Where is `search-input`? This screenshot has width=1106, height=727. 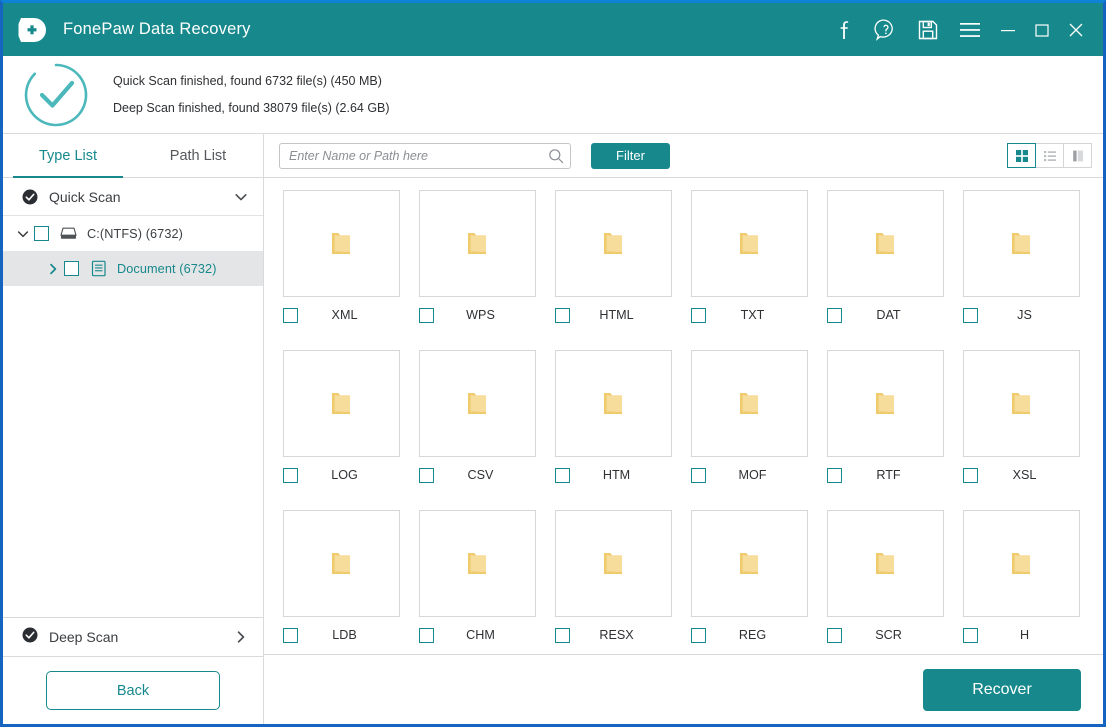
search-input is located at coordinates (418, 155).